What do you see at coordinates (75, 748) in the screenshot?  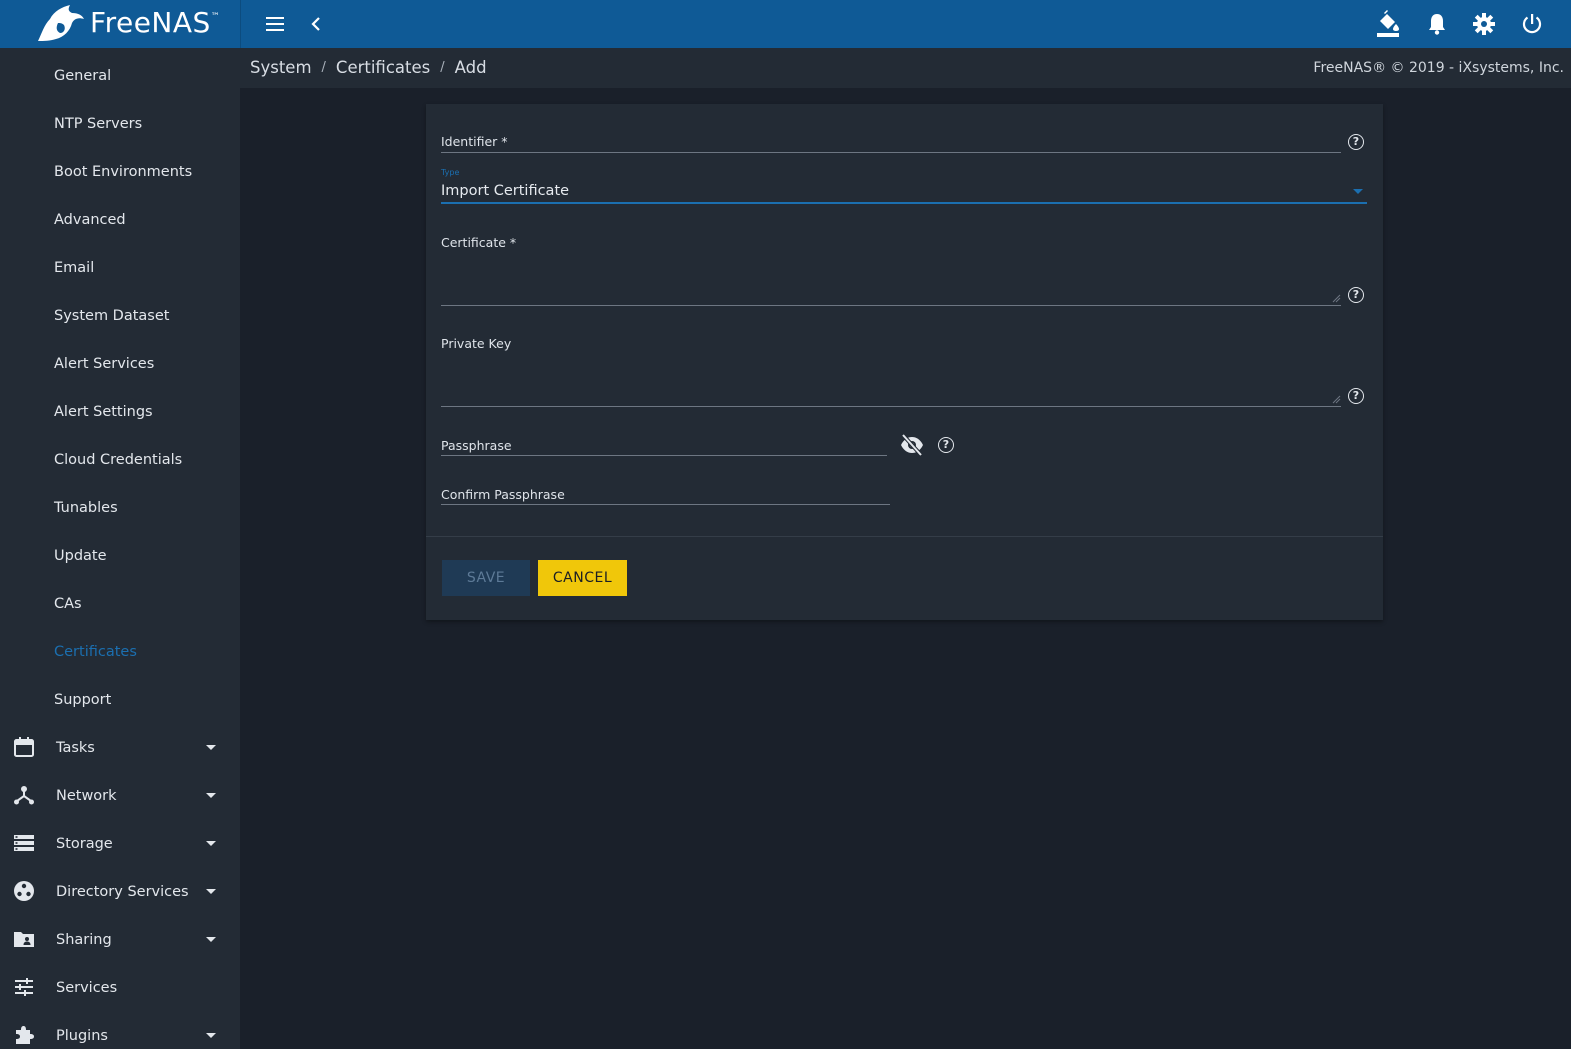 I see `sidebar-section-label: Tasks` at bounding box center [75, 748].